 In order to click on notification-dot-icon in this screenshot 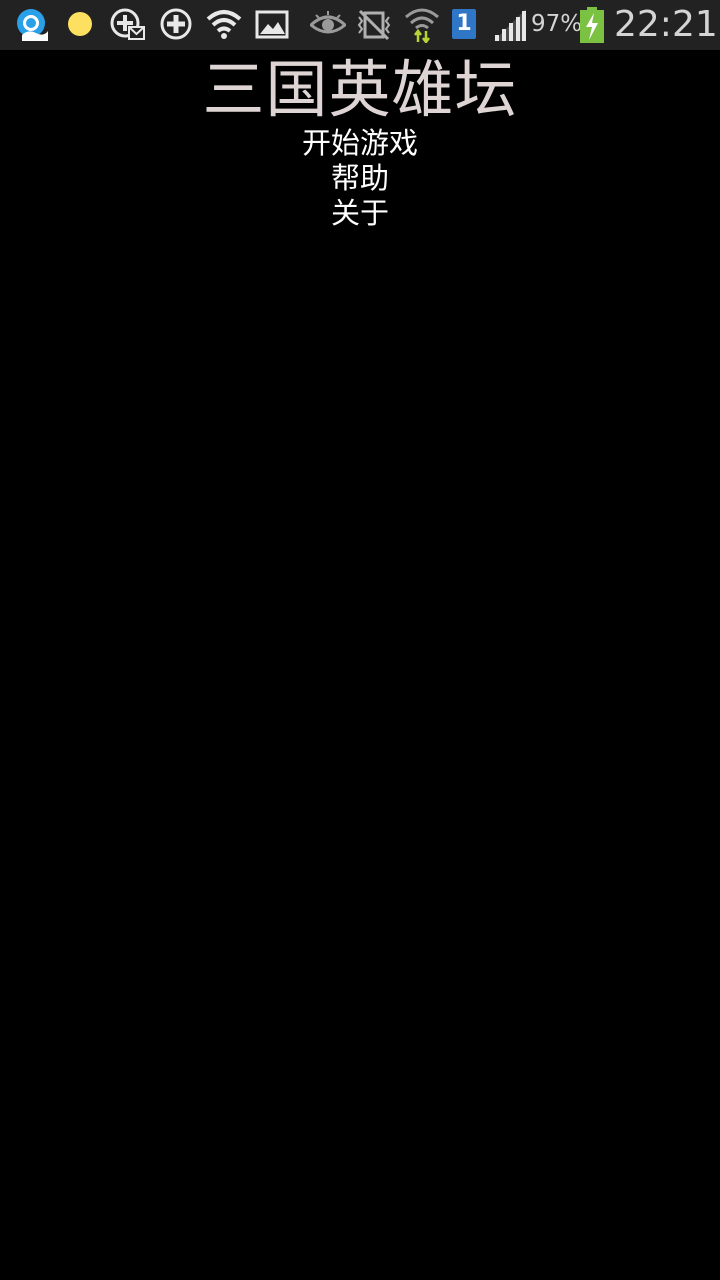, I will do `click(80, 25)`.